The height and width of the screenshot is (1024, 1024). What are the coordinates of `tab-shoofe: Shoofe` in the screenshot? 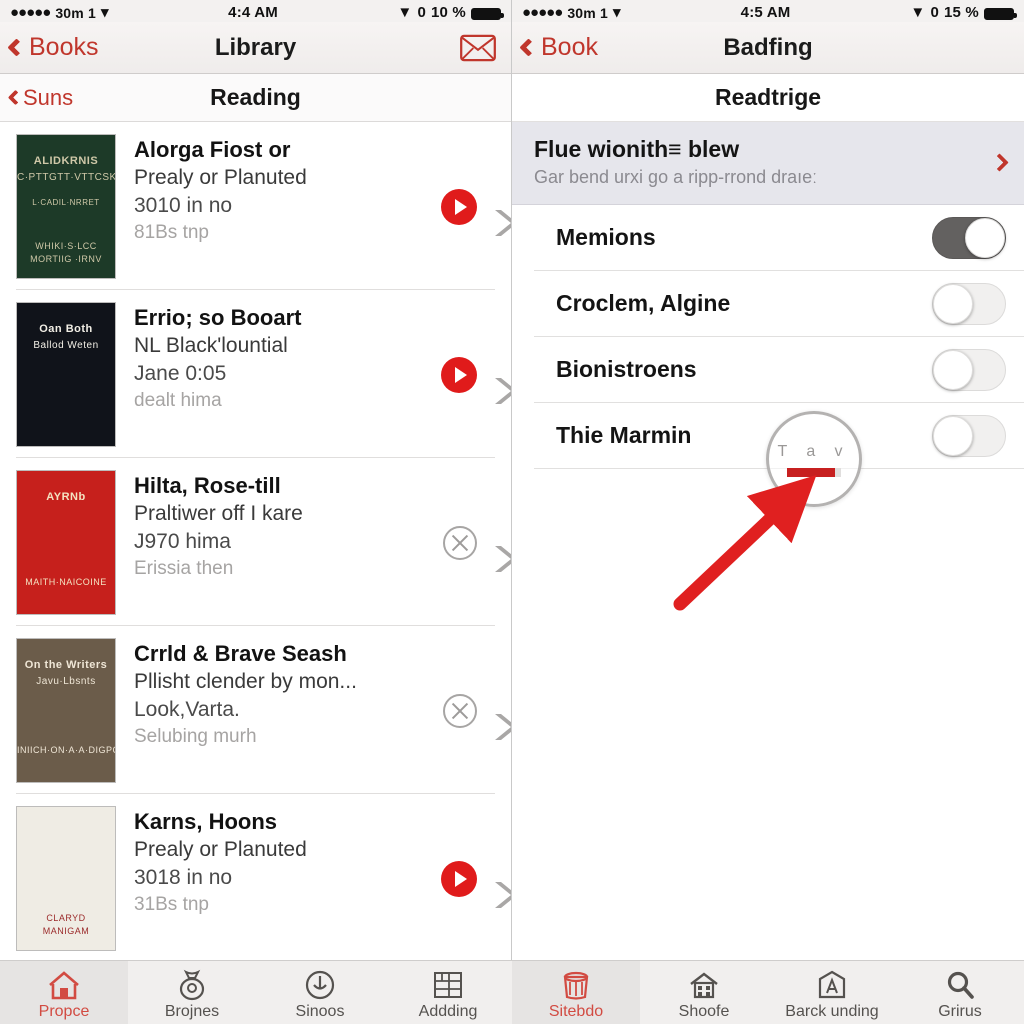 It's located at (704, 992).